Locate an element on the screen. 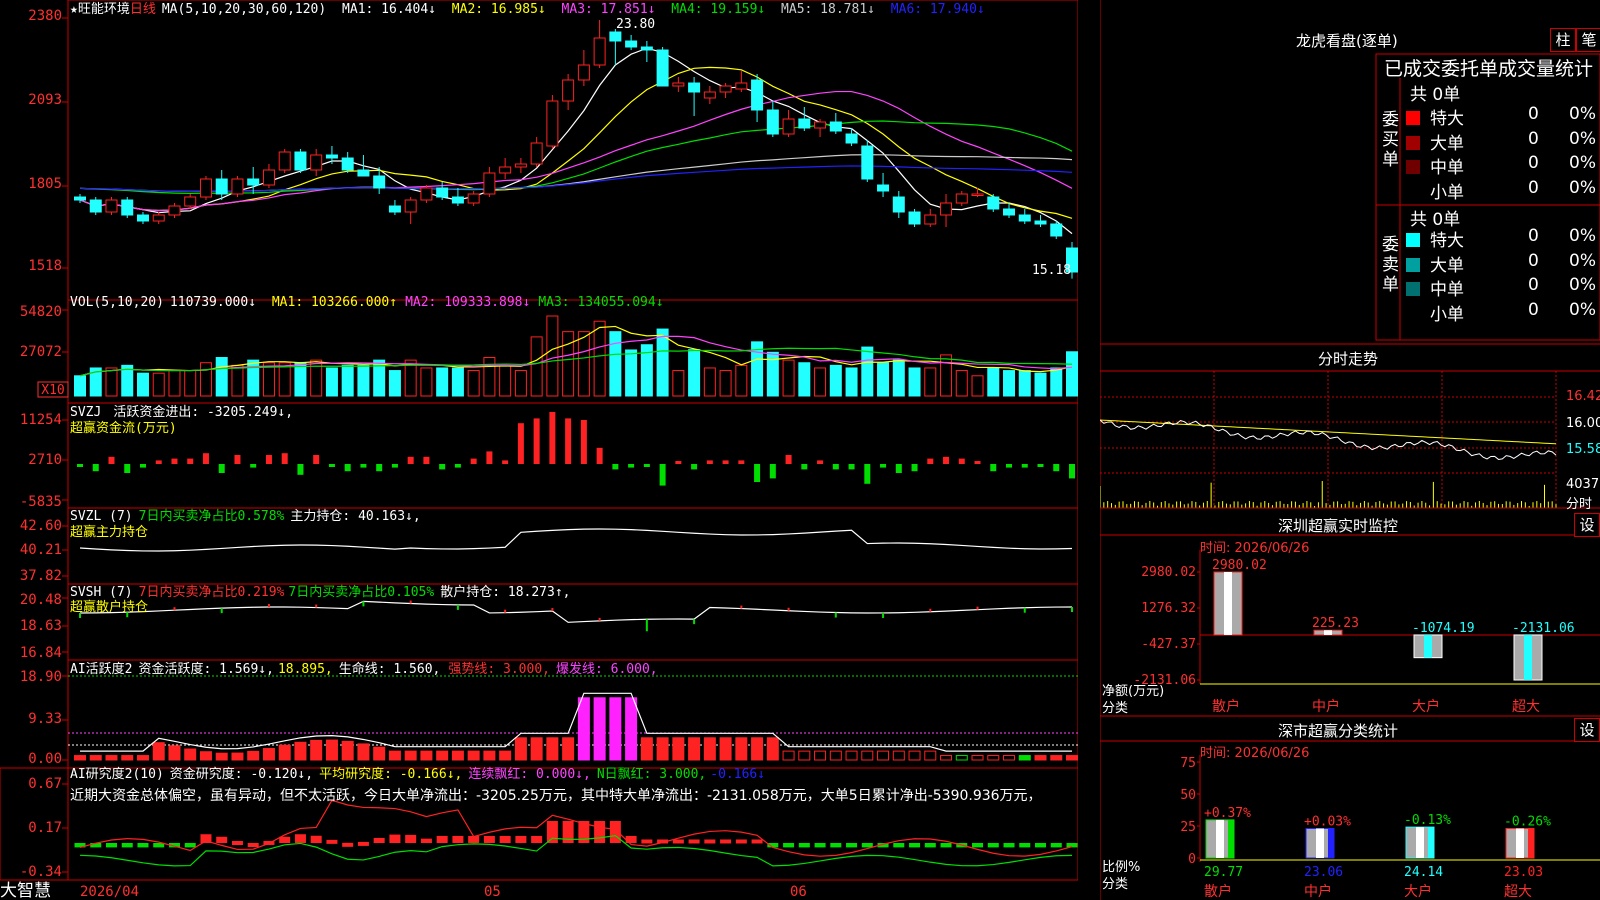  sz-bar-label: -1074.19 is located at coordinates (1443, 628).